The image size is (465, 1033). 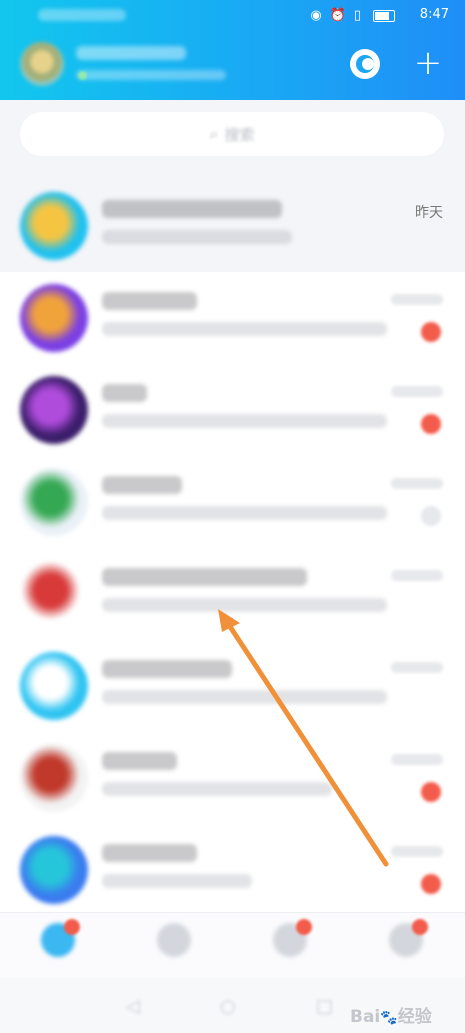 I want to click on back-icon: ◁, so click(x=133, y=1006).